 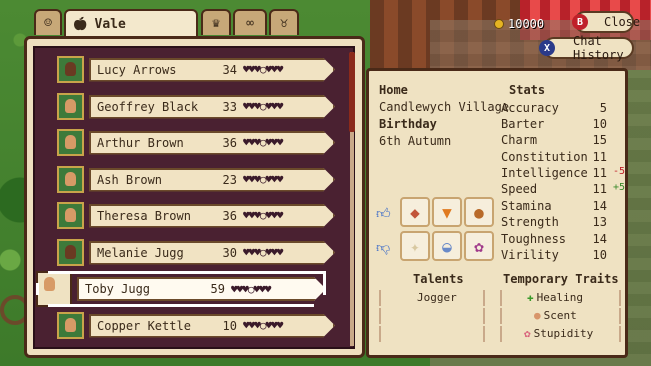 I want to click on face-icon: ☺, so click(x=48, y=23).